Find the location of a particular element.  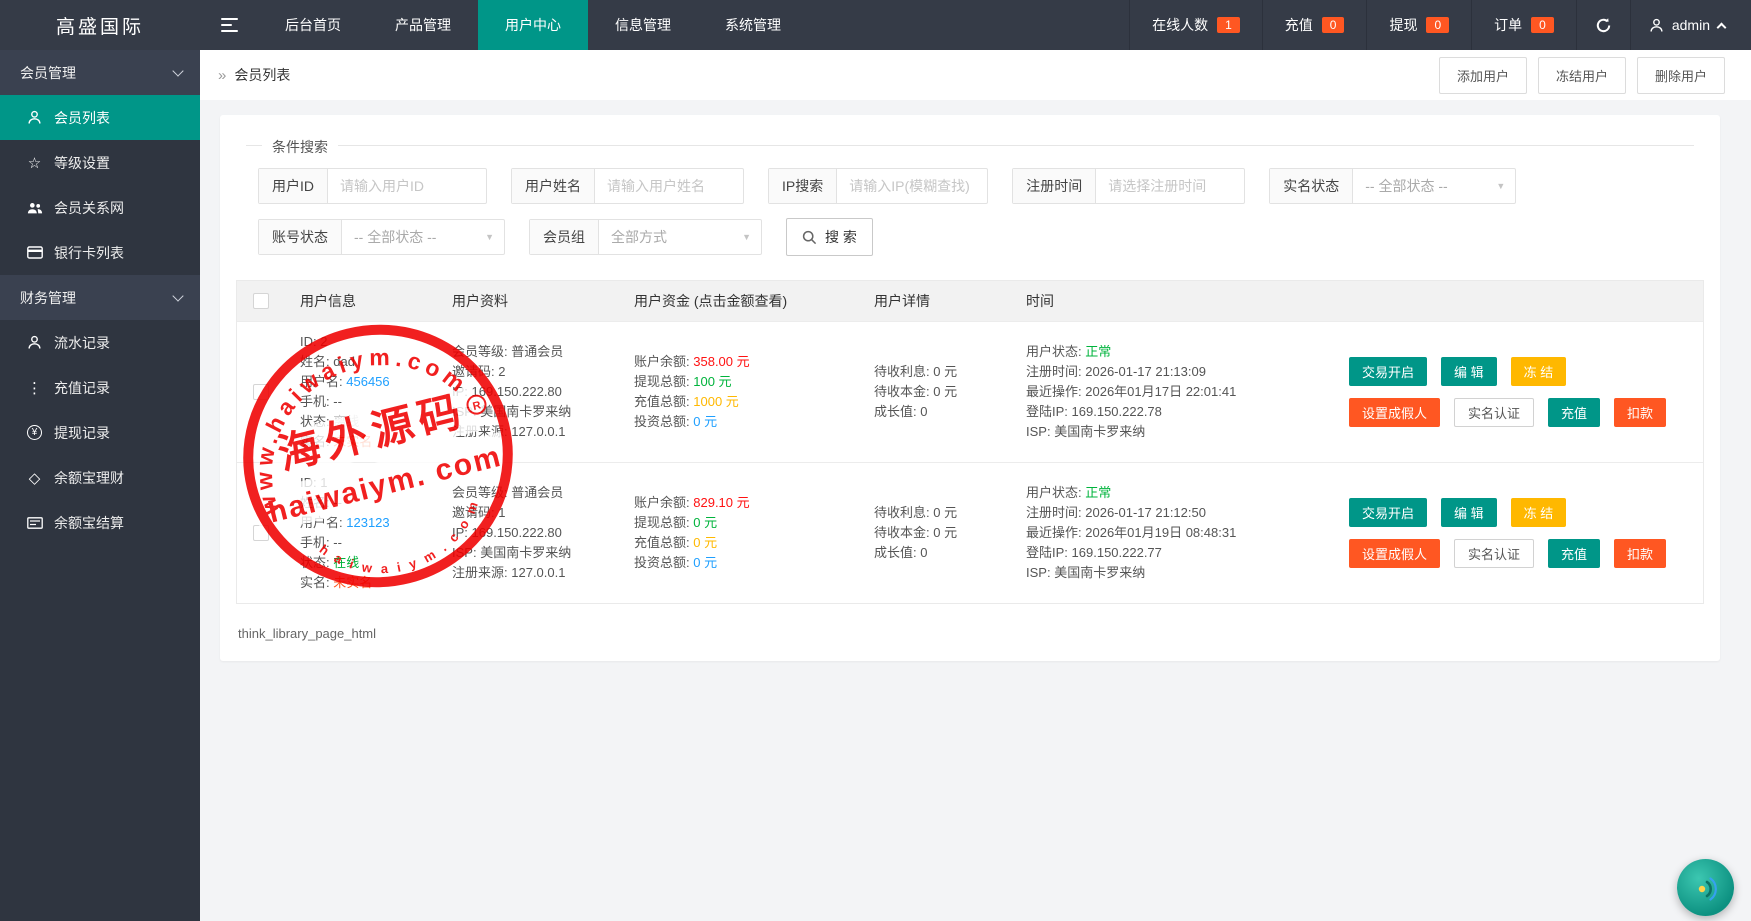

freeze-user-button: 冻结用户 is located at coordinates (1581, 75).